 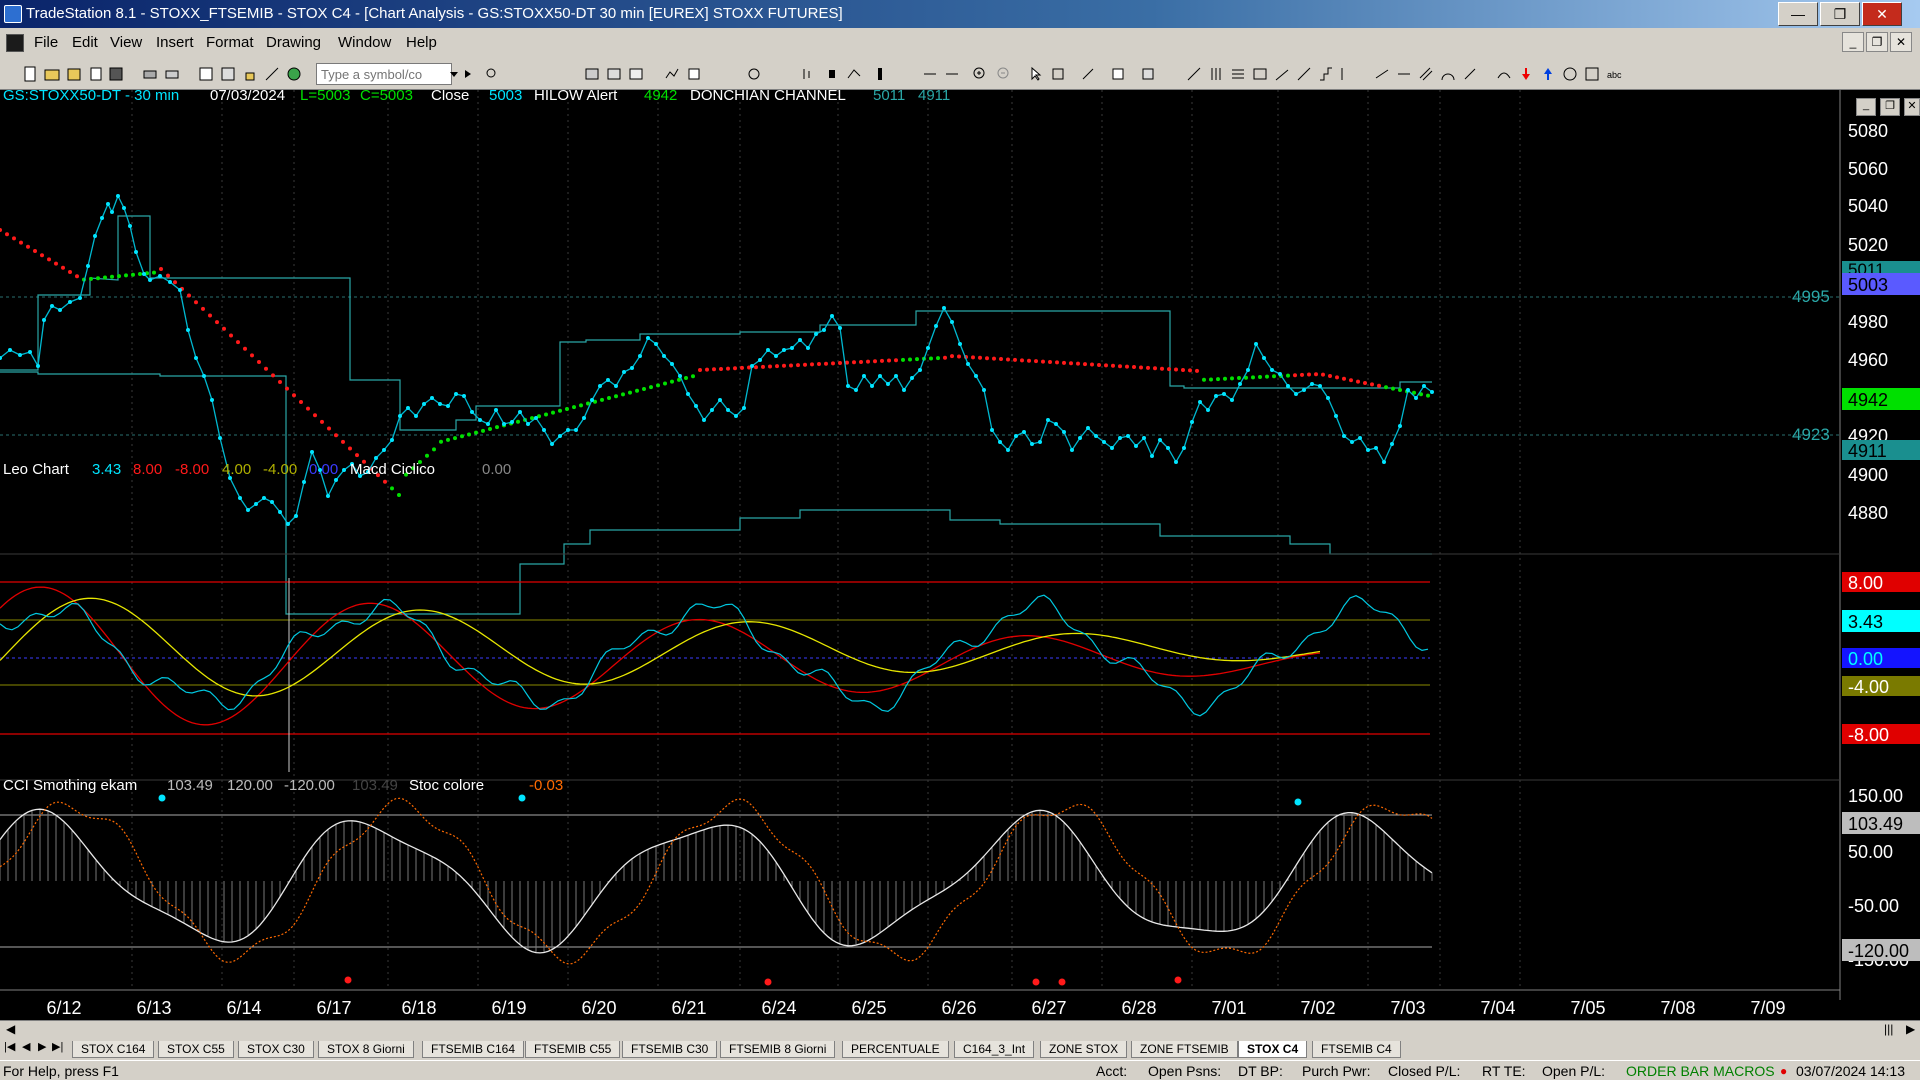 I want to click on menu-format: Format, so click(x=230, y=42).